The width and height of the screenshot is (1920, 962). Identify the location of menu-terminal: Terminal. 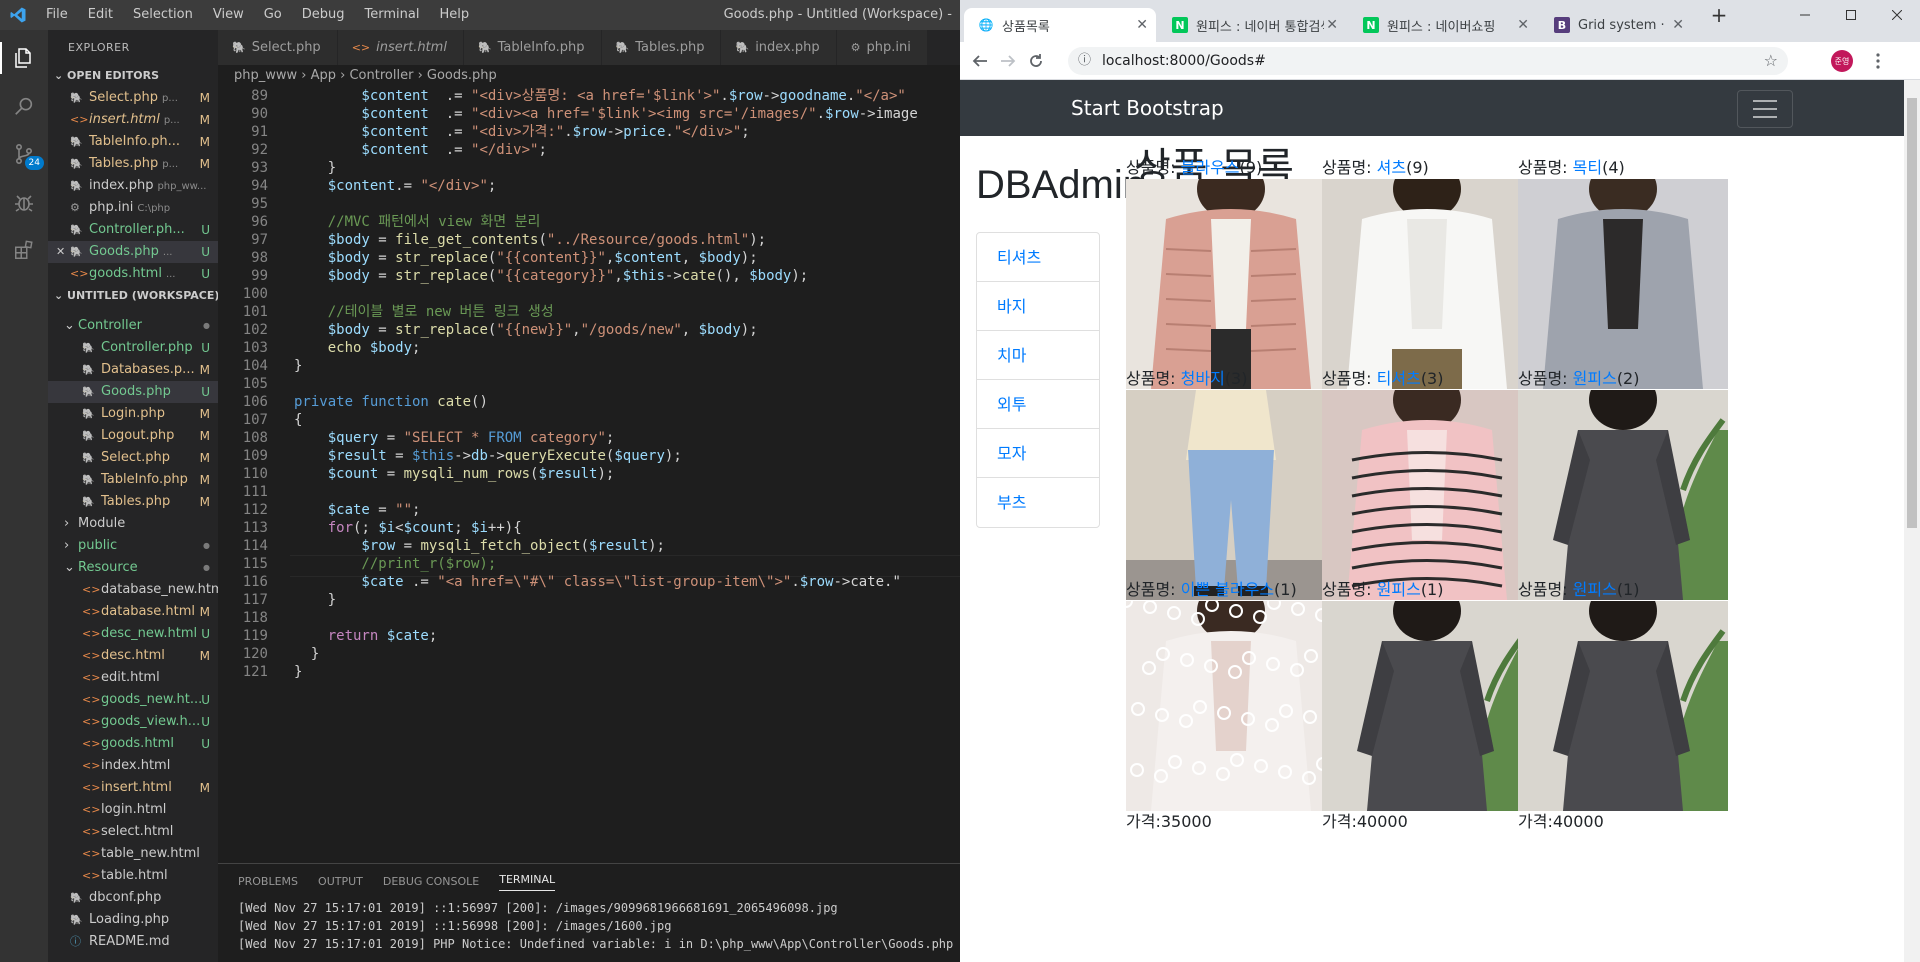
(392, 15).